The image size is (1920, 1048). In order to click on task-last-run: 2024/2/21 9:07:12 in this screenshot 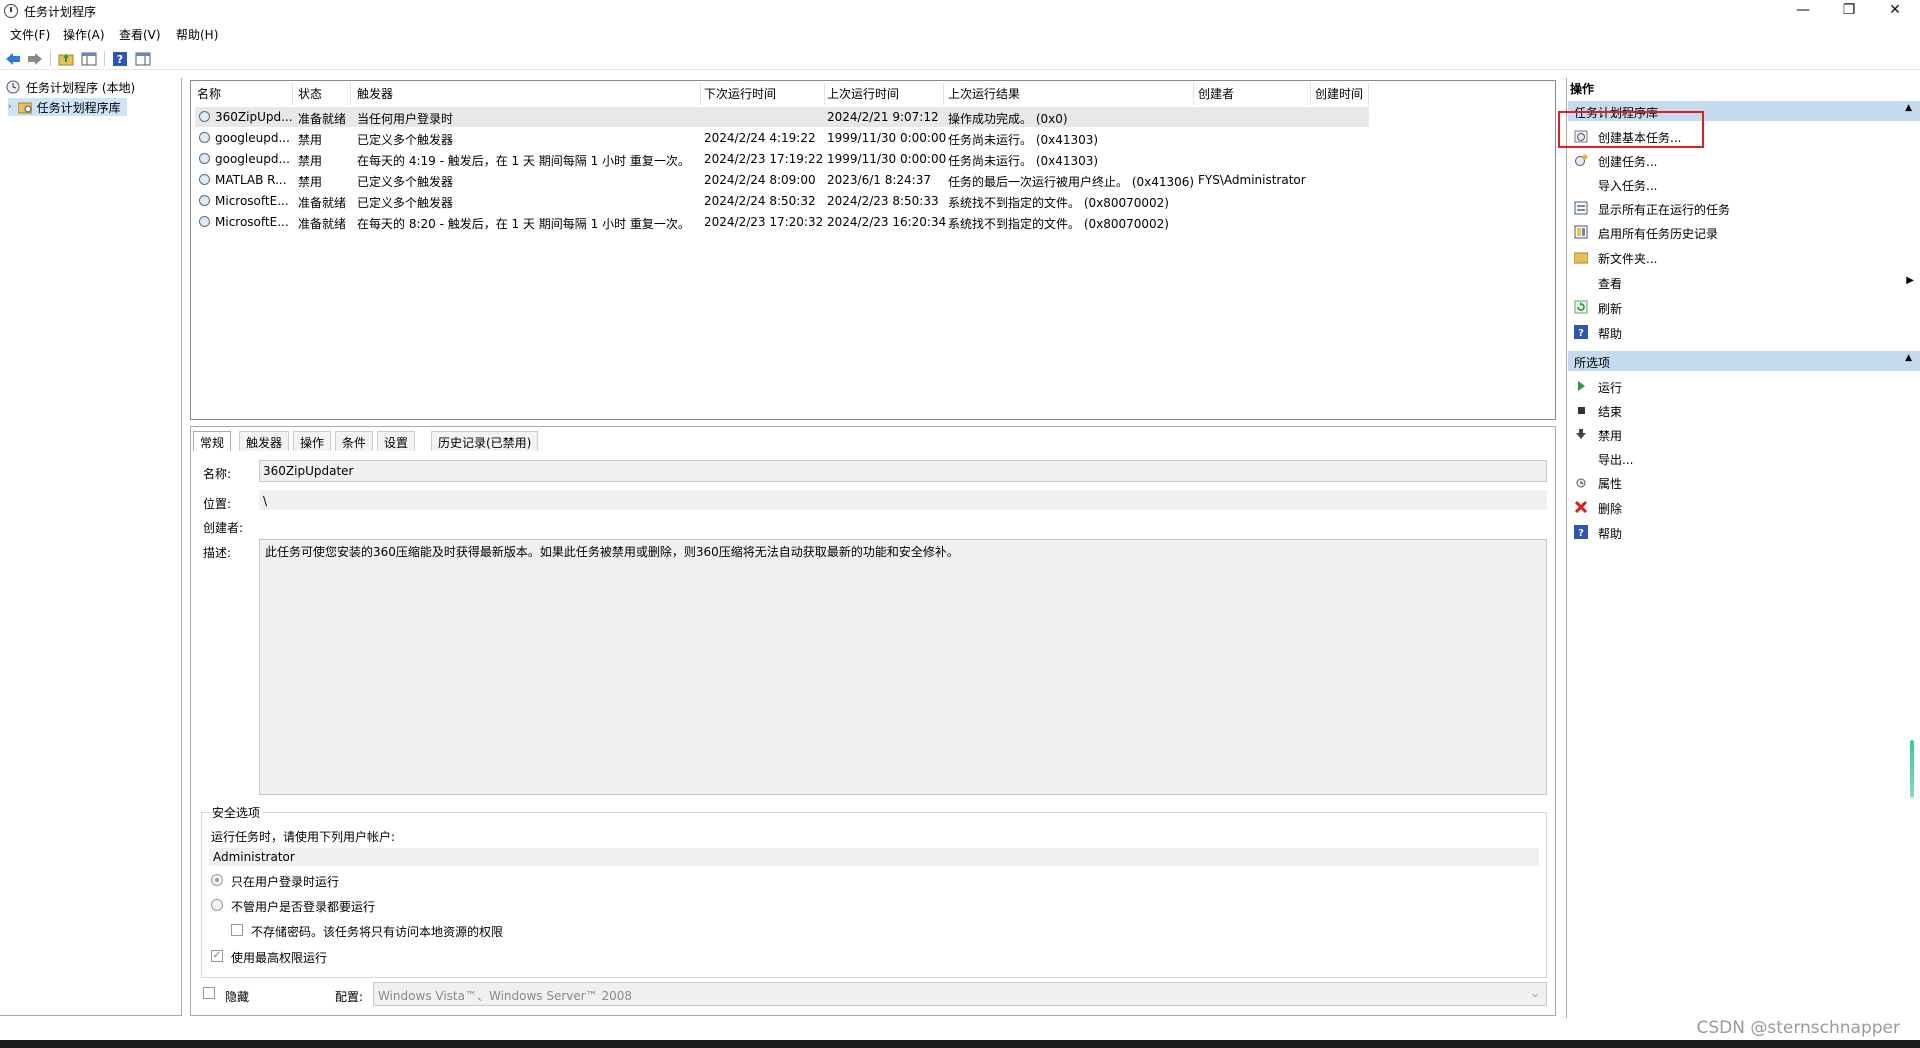, I will do `click(883, 117)`.